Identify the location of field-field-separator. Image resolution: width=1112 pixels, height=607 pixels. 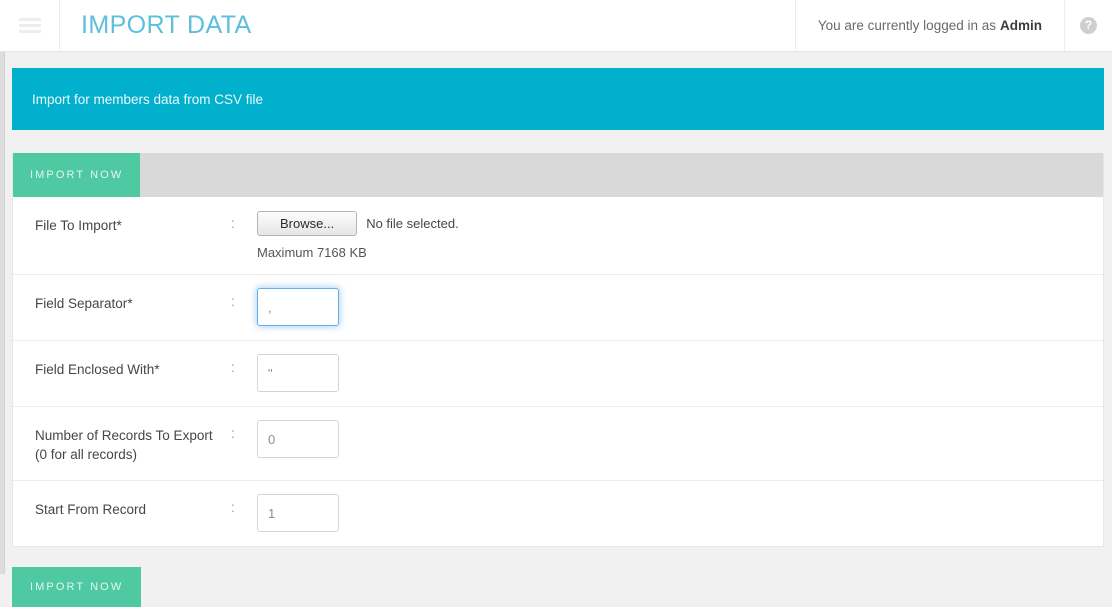
(680, 307).